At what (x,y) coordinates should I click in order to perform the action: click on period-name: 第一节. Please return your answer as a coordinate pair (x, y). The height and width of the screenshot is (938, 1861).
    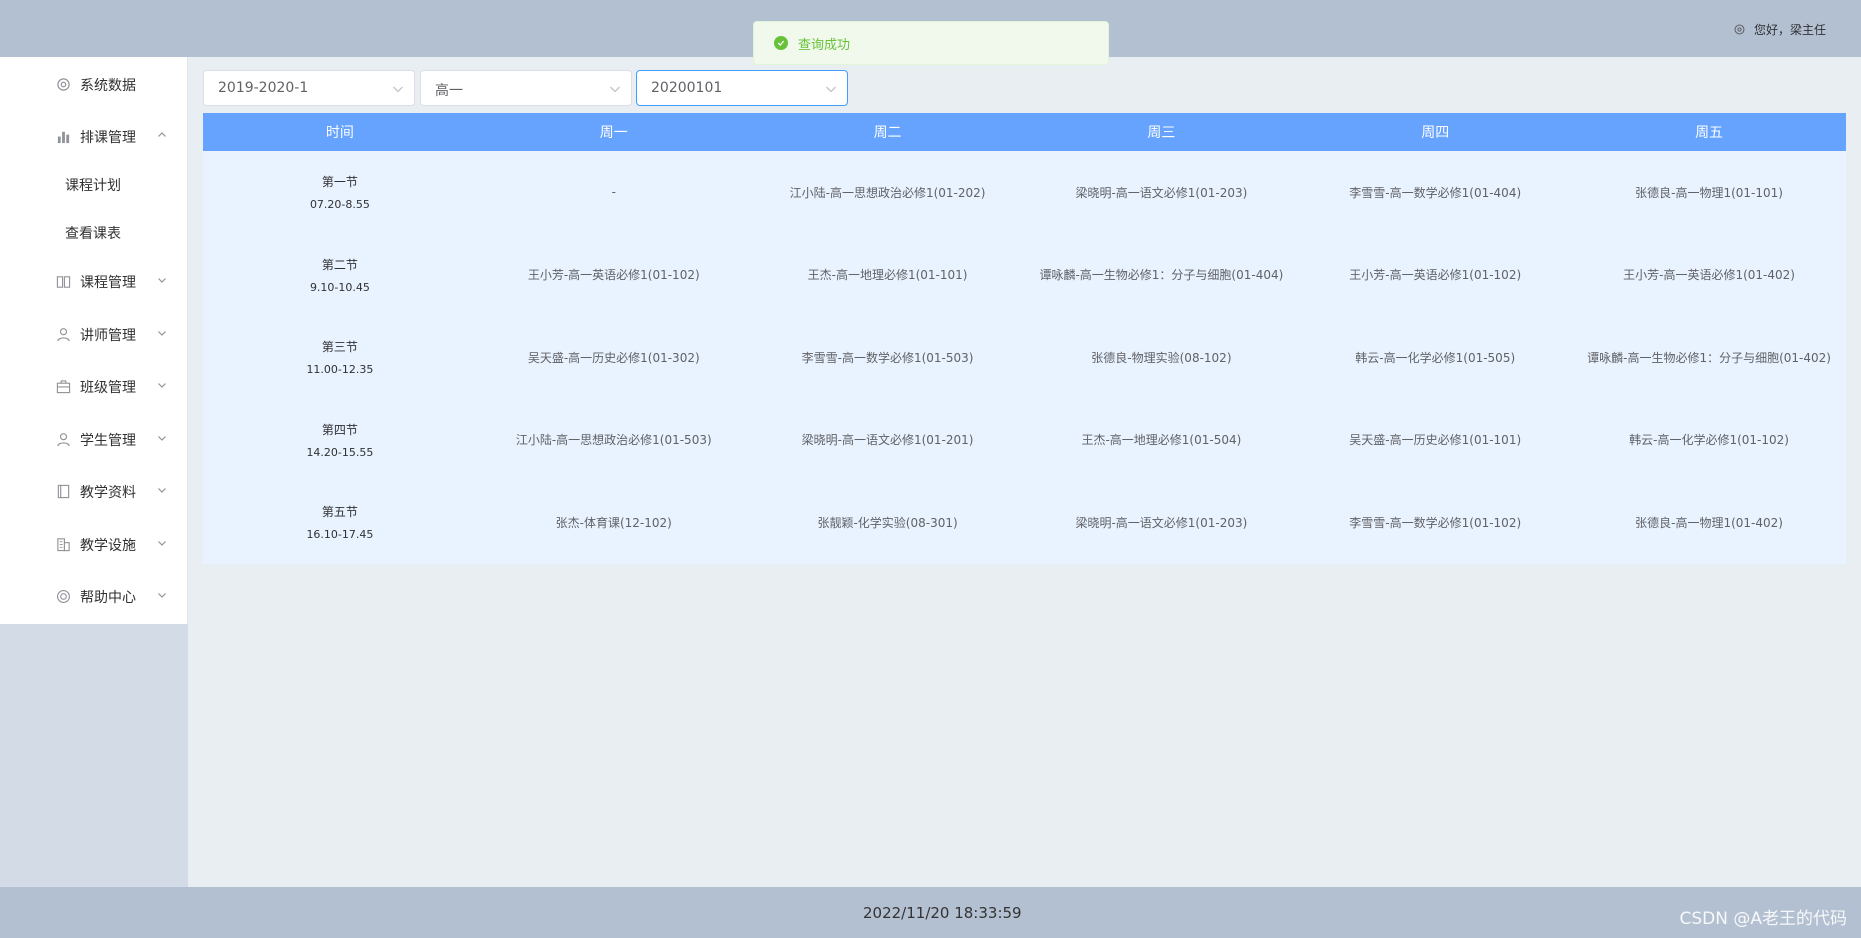
    Looking at the image, I should click on (339, 182).